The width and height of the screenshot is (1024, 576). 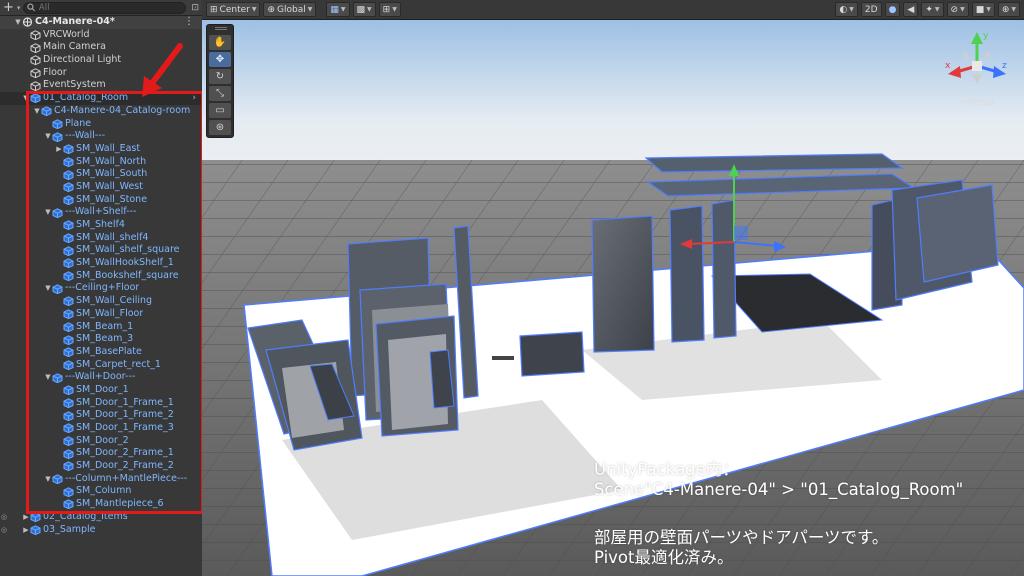 I want to click on gizmo-neg-y-cone, so click(x=977, y=79).